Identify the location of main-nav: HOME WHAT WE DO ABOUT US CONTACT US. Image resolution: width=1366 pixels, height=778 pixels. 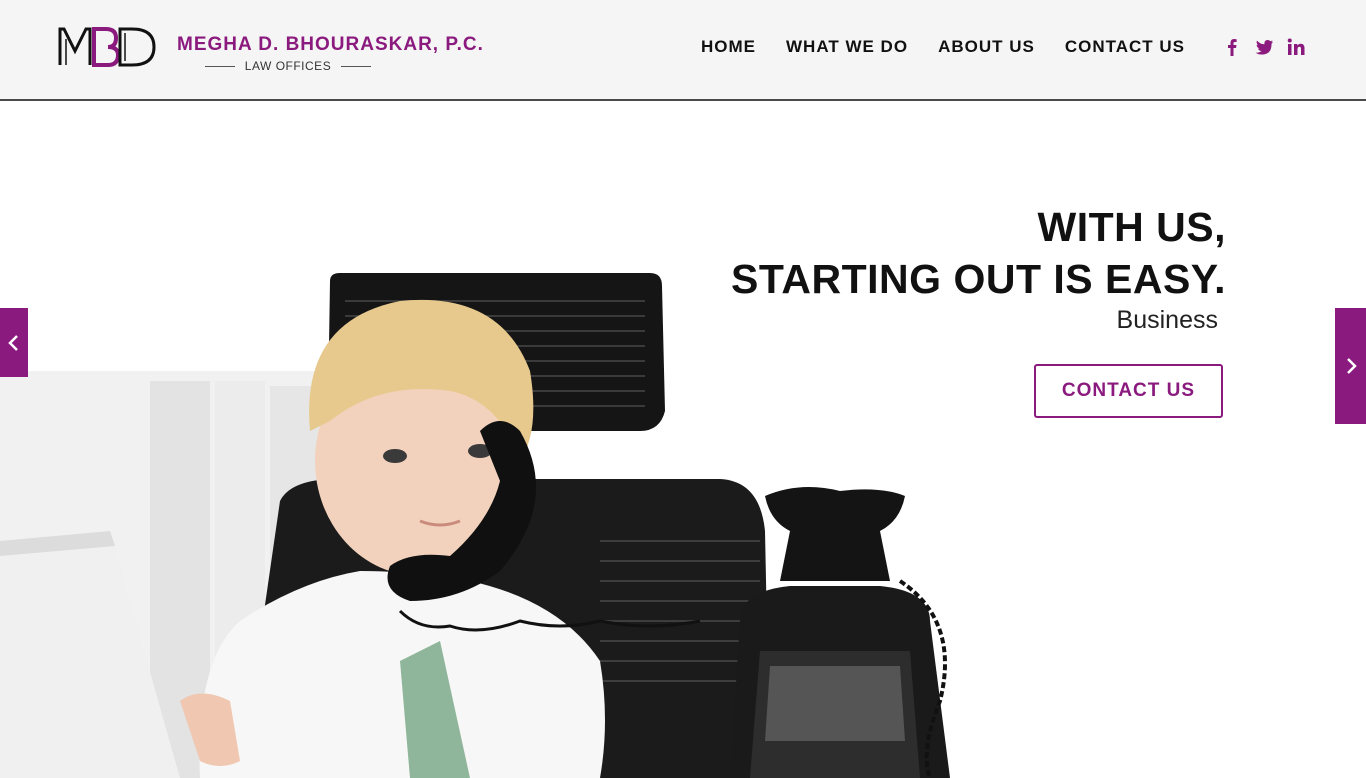
(943, 47).